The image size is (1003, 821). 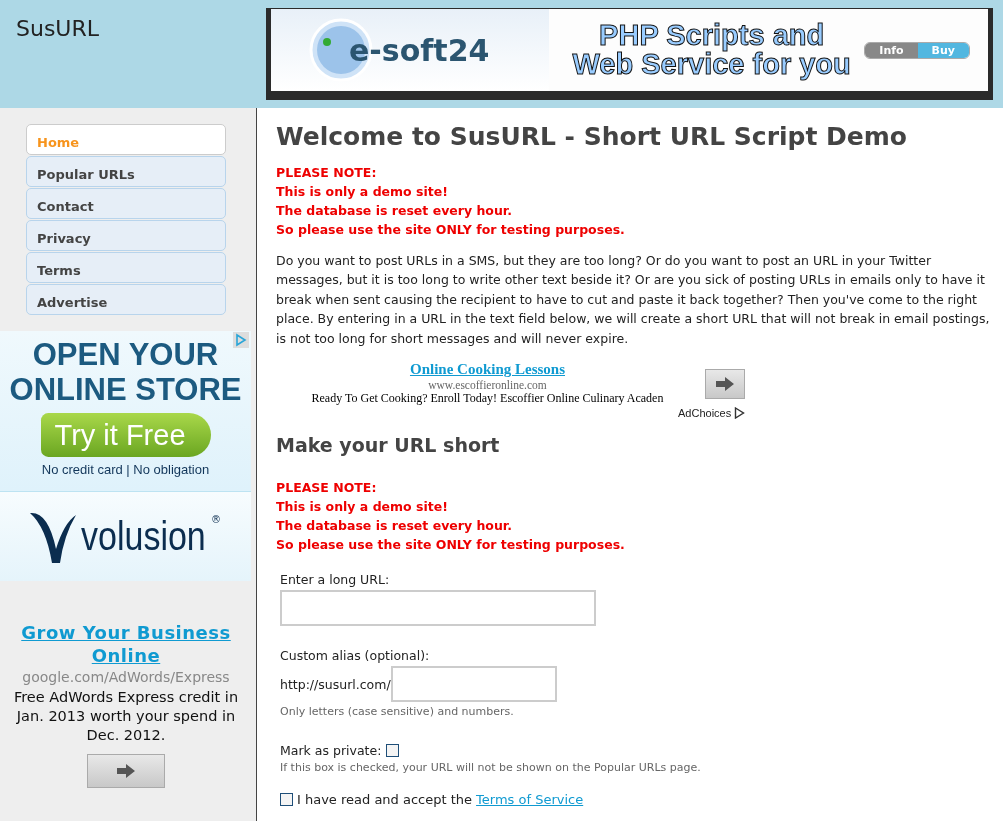 I want to click on field-hint: If this box is checked, your URL will not be shown on the Popular URLs page., so click(x=491, y=768).